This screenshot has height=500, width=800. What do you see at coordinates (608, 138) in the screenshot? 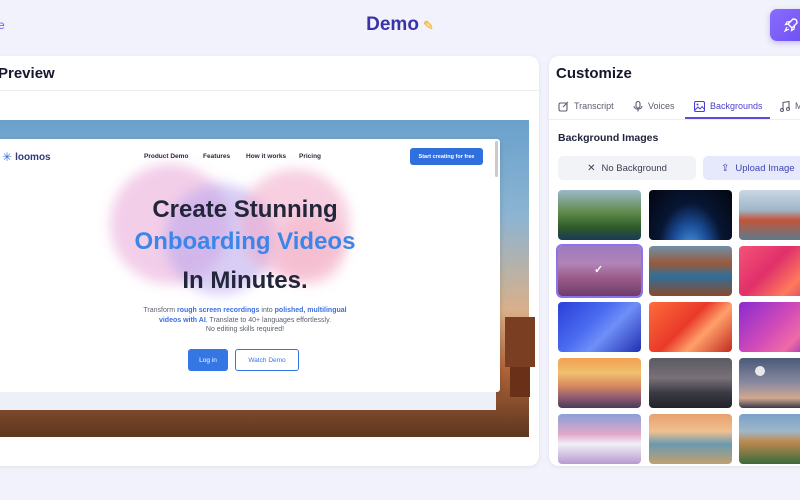
I see `section-title: Background Images` at bounding box center [608, 138].